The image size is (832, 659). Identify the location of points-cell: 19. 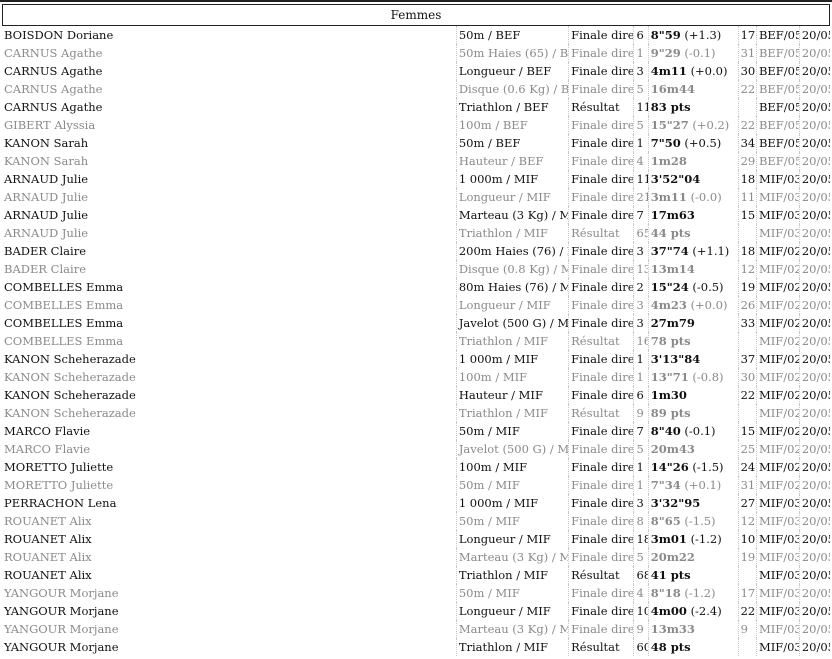
(747, 557).